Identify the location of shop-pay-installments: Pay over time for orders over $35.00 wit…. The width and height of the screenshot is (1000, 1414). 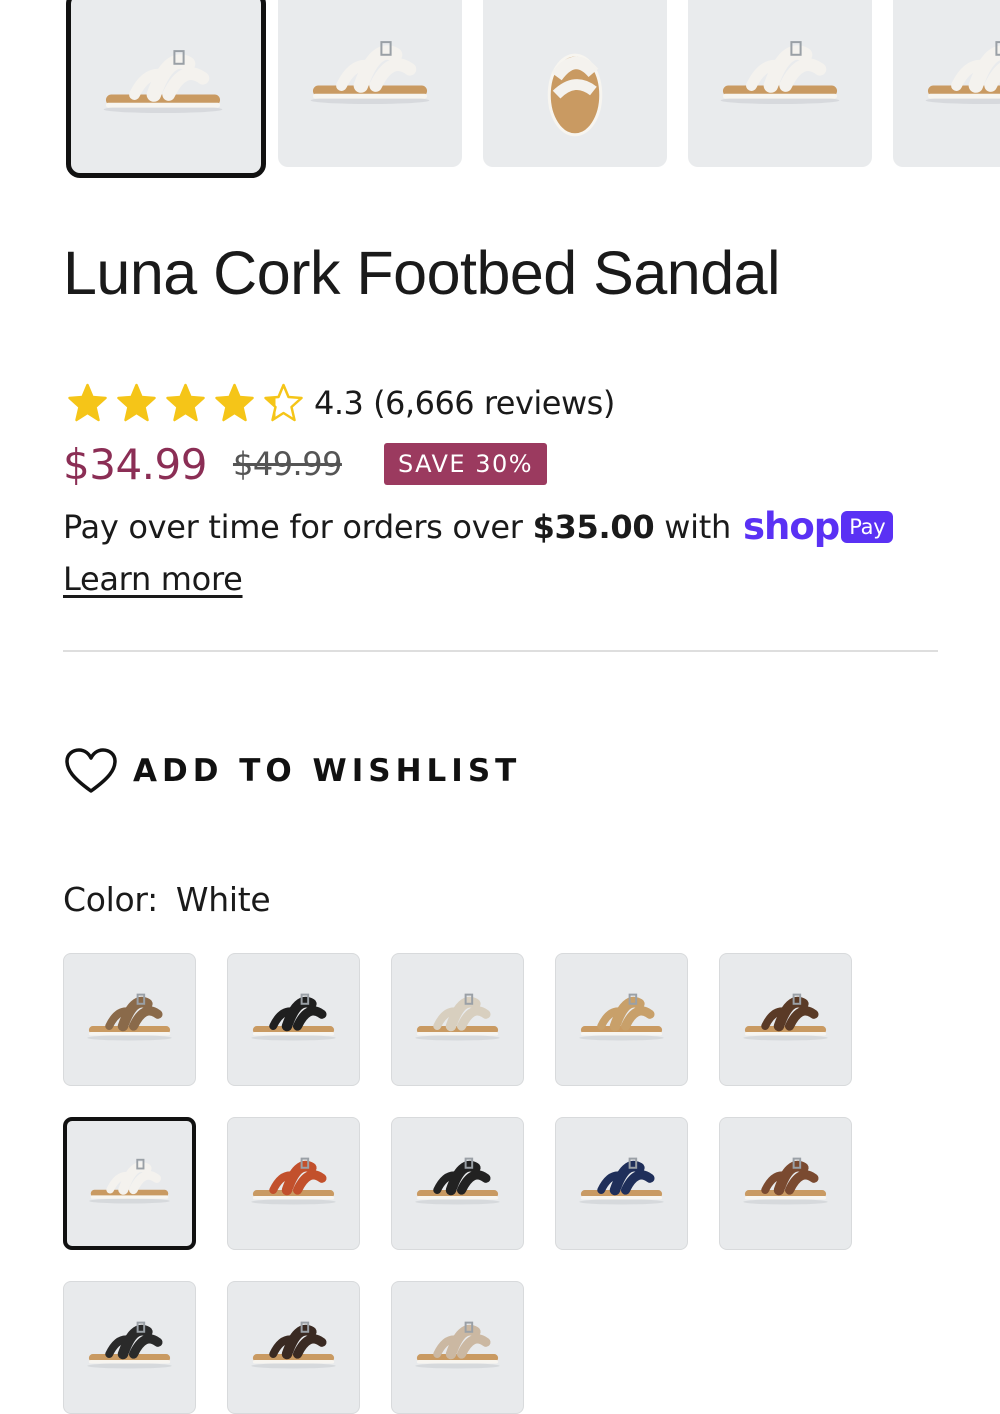
(478, 526).